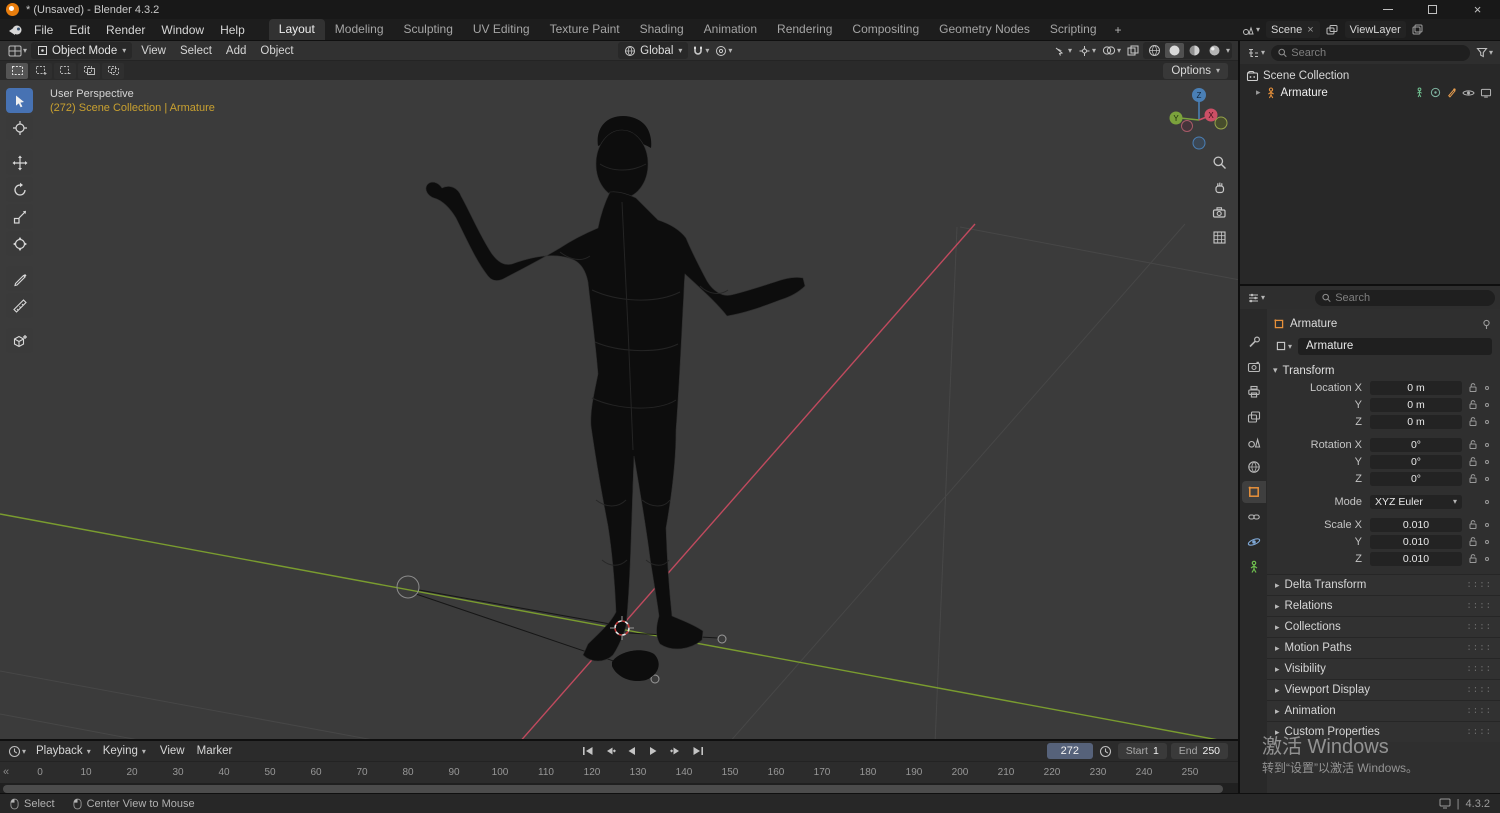 The width and height of the screenshot is (1500, 813). Describe the element at coordinates (700, 51) in the screenshot. I see `snap-magnet-icon: ▾` at that location.